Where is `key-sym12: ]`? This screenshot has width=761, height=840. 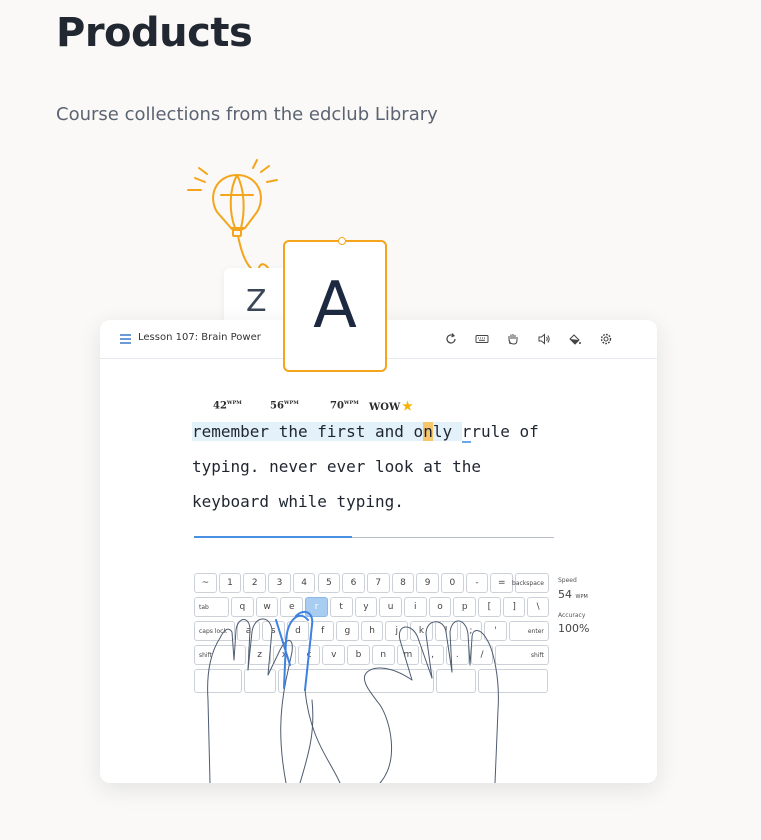
key-sym12: ] is located at coordinates (514, 607).